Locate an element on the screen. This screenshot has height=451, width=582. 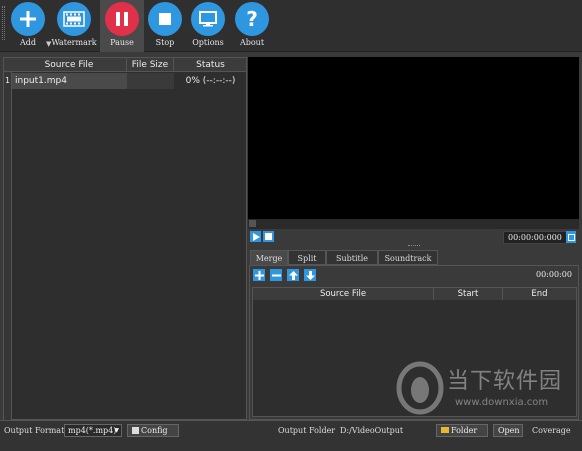
merge-add-button is located at coordinates (259, 275).